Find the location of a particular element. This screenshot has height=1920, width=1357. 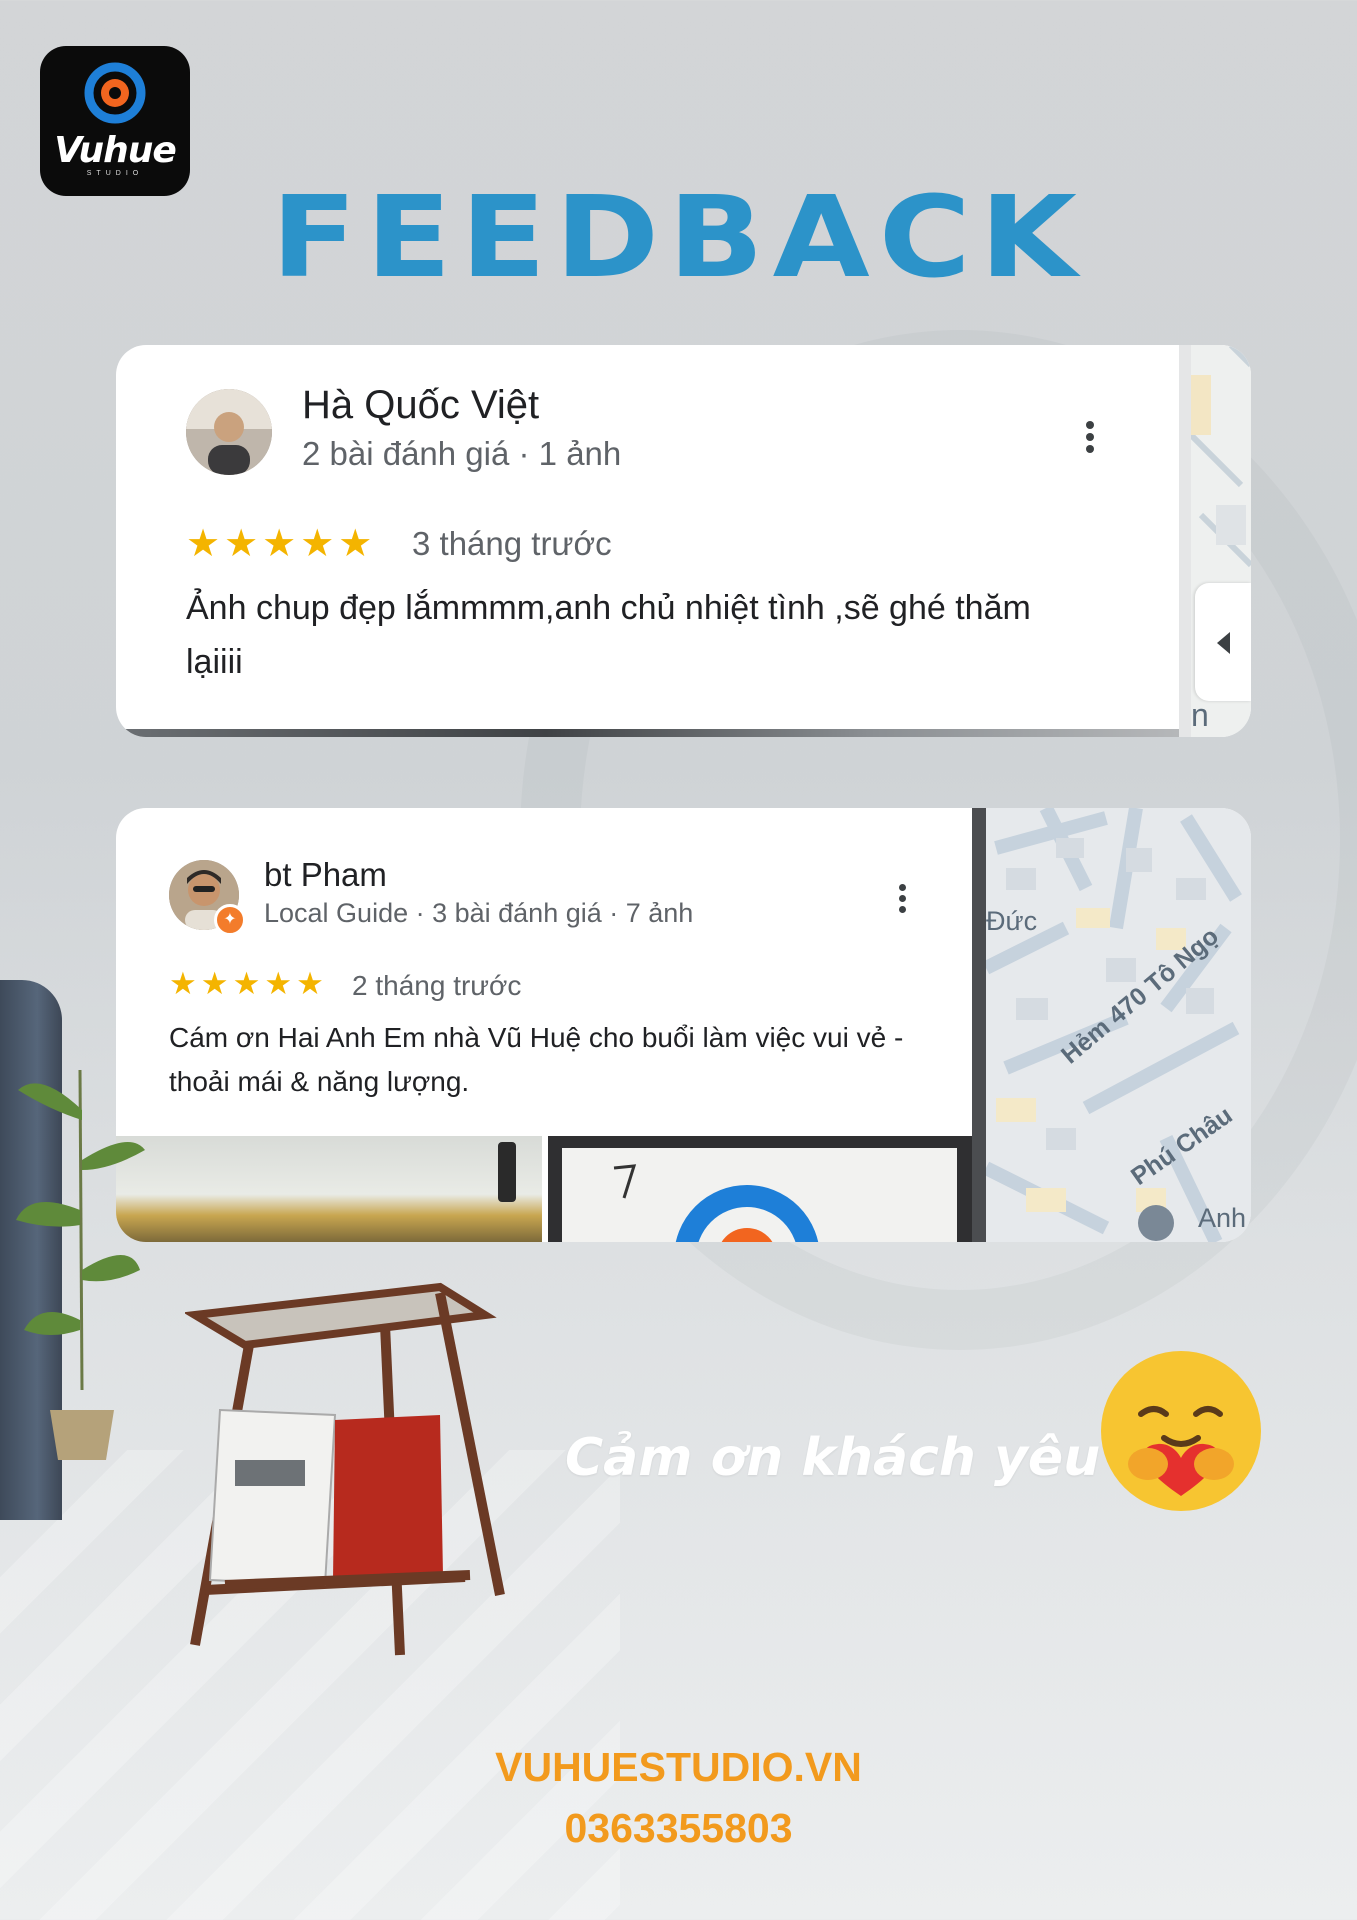

reviewer-name: bt Pham is located at coordinates (325, 874).